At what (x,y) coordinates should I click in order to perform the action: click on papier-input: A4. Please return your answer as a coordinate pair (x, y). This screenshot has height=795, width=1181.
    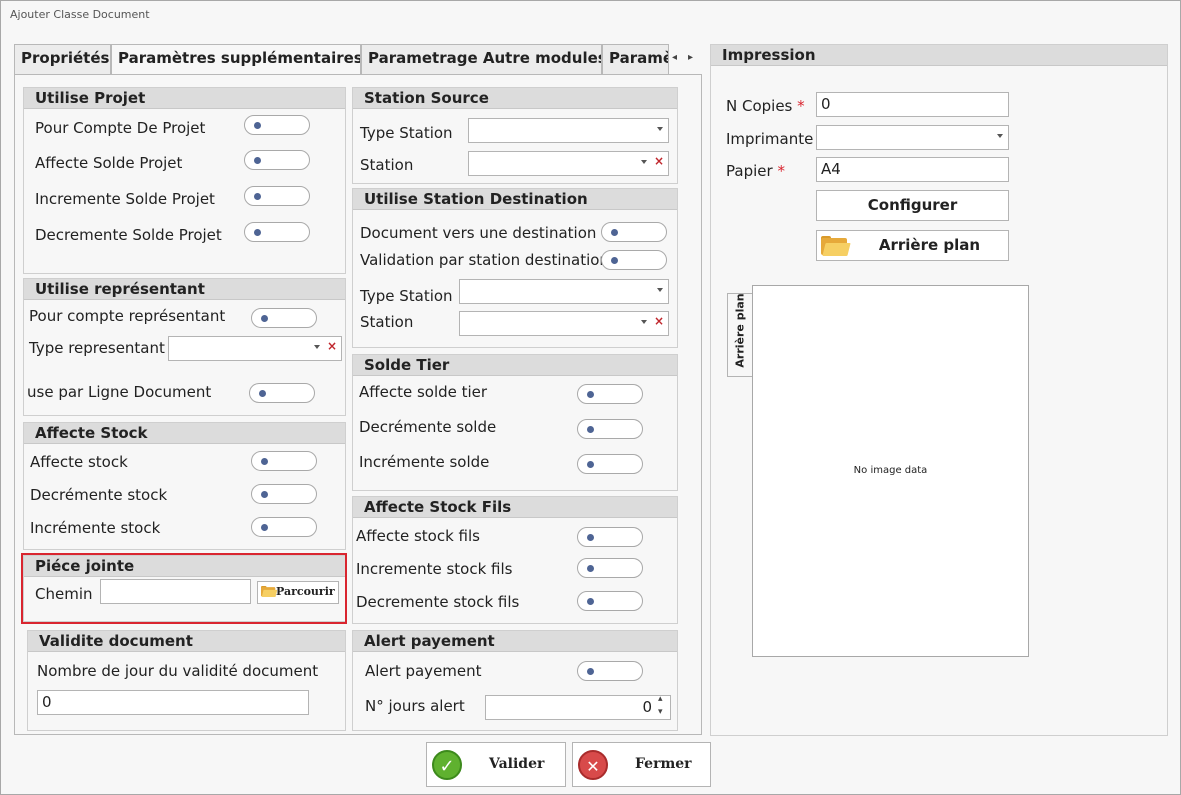
    Looking at the image, I should click on (912, 169).